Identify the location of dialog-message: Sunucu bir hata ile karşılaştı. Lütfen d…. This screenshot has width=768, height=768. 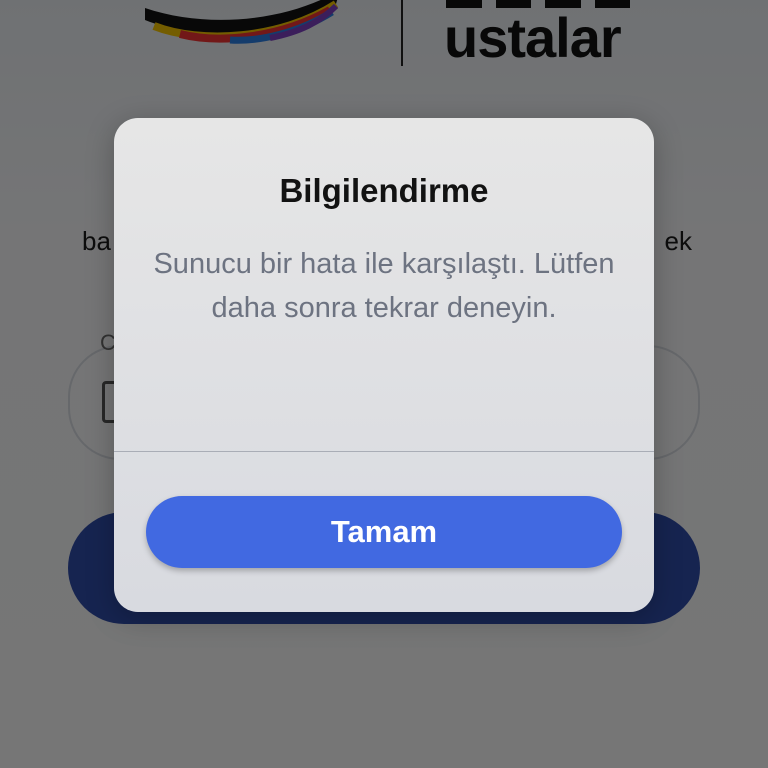
(384, 286).